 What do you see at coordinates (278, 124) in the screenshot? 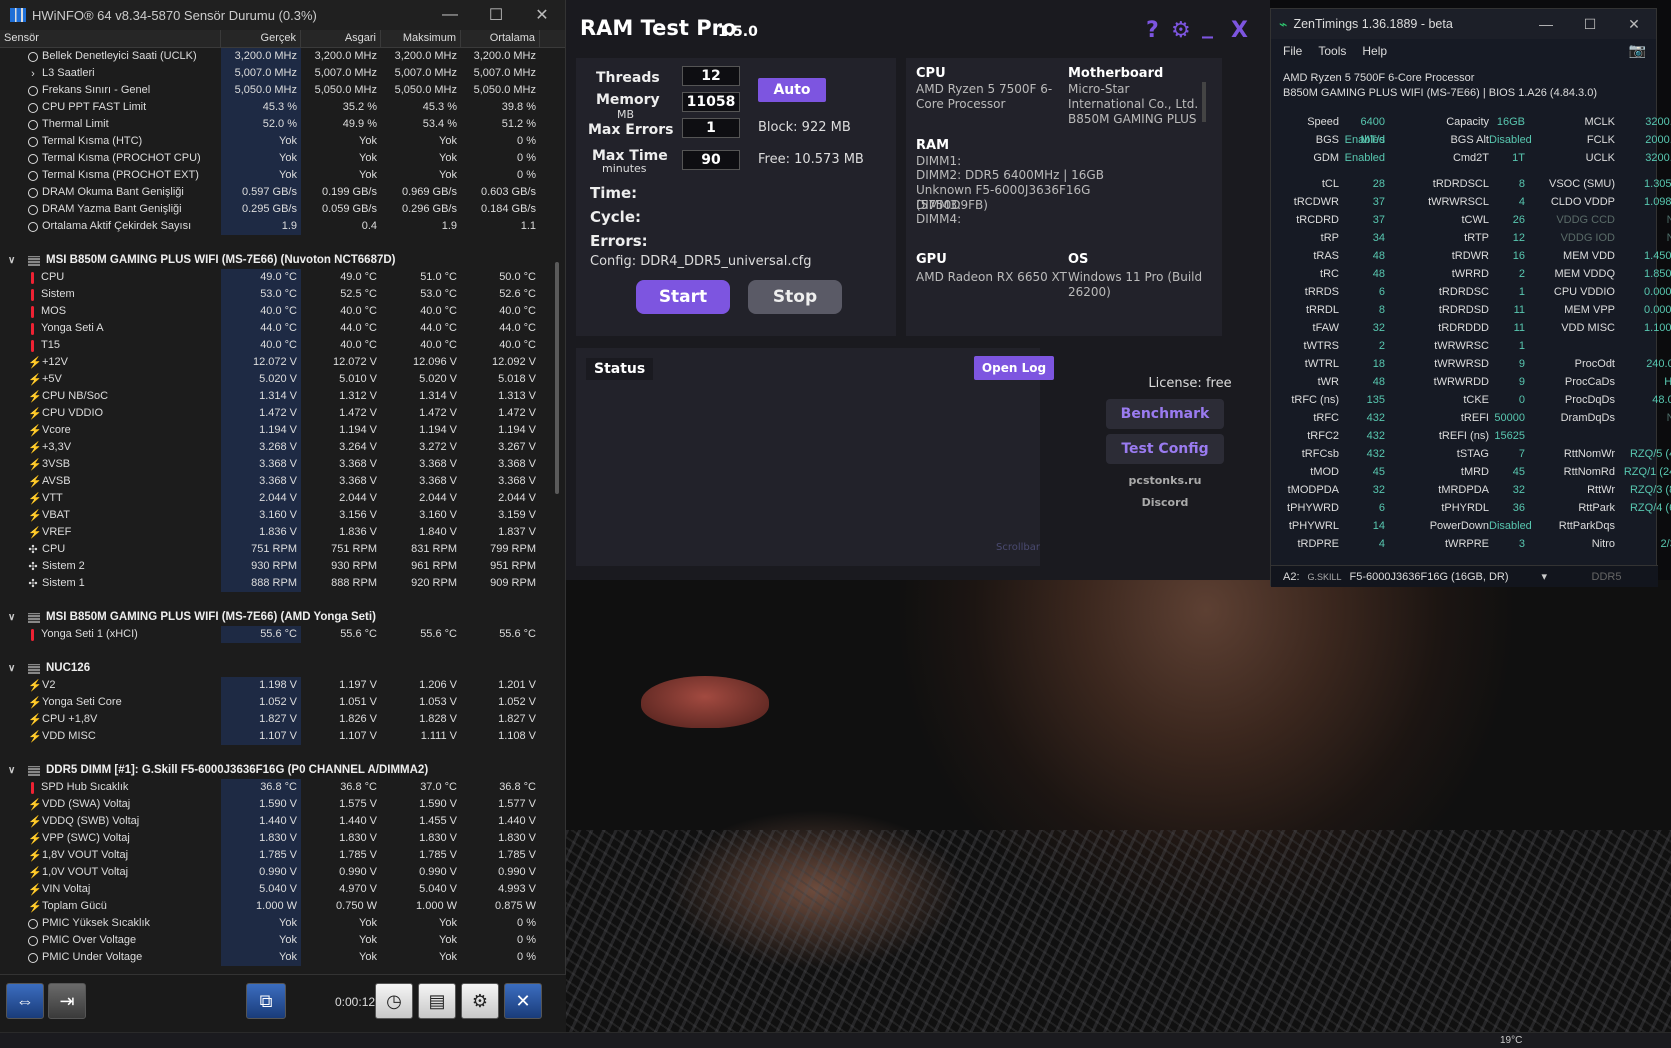
I see `sensor-row: Thermal Limit 52.0 % 49.9 % 53.4 % 51.2 %` at bounding box center [278, 124].